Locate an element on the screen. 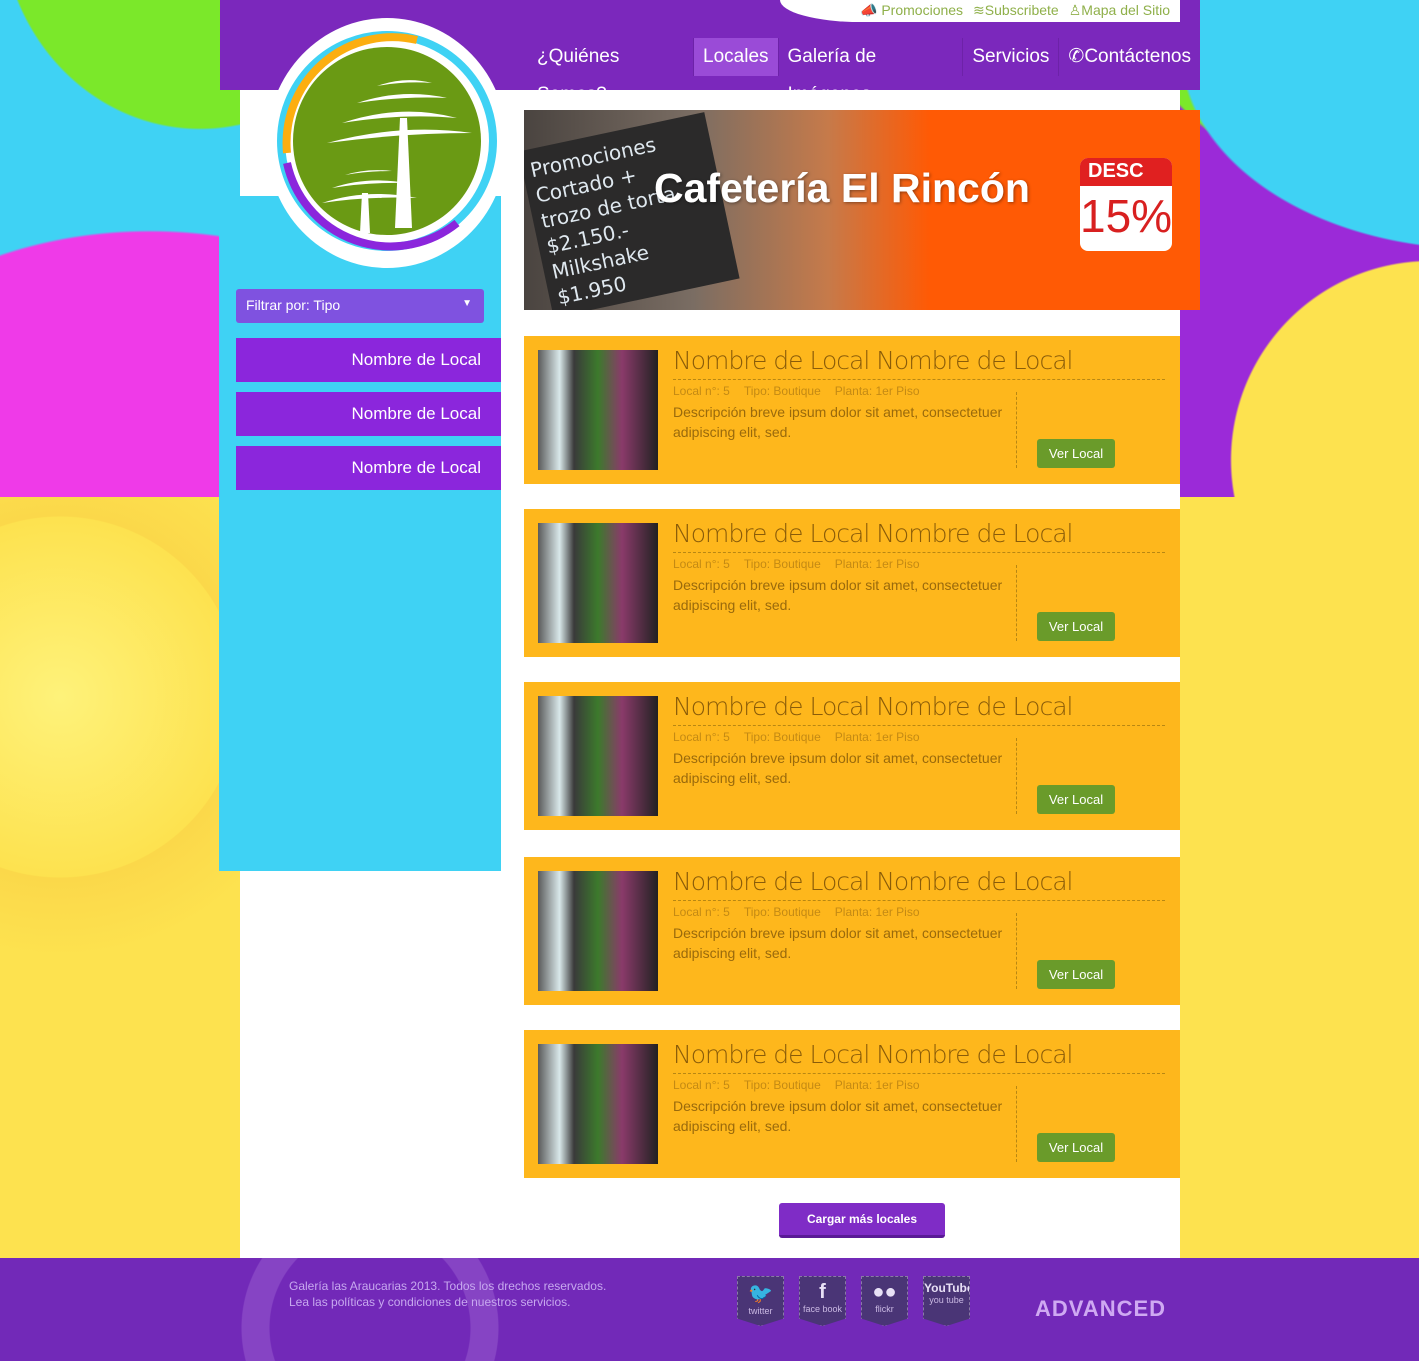 This screenshot has height=1361, width=1419. araucaria-logo-icon is located at coordinates (387, 141).